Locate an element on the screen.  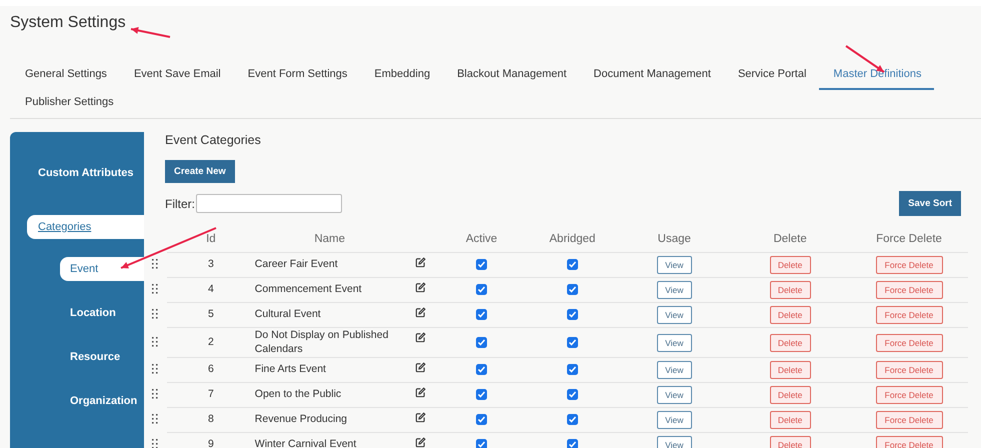
filter-label: Filter: is located at coordinates (180, 203).